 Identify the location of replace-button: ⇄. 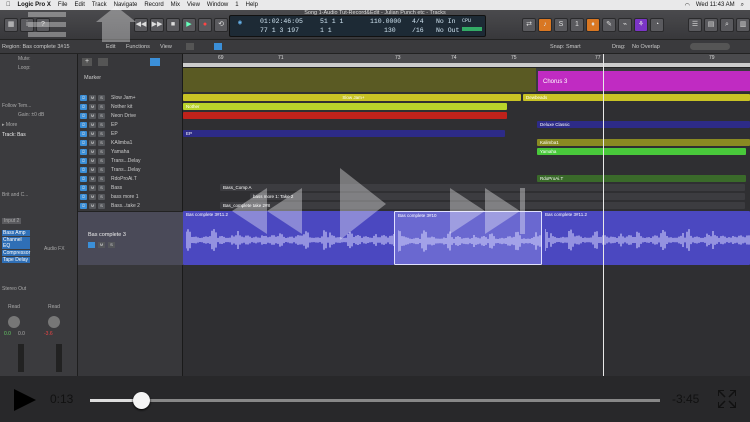
(529, 25).